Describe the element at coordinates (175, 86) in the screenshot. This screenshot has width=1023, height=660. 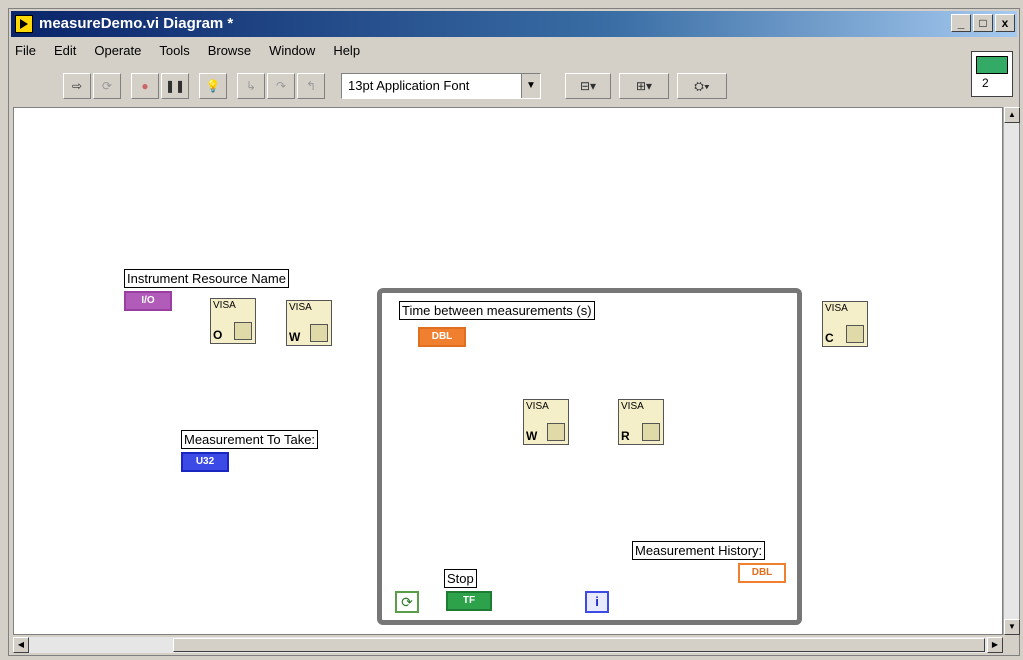
I see `pause-icon: ❚❚` at that location.